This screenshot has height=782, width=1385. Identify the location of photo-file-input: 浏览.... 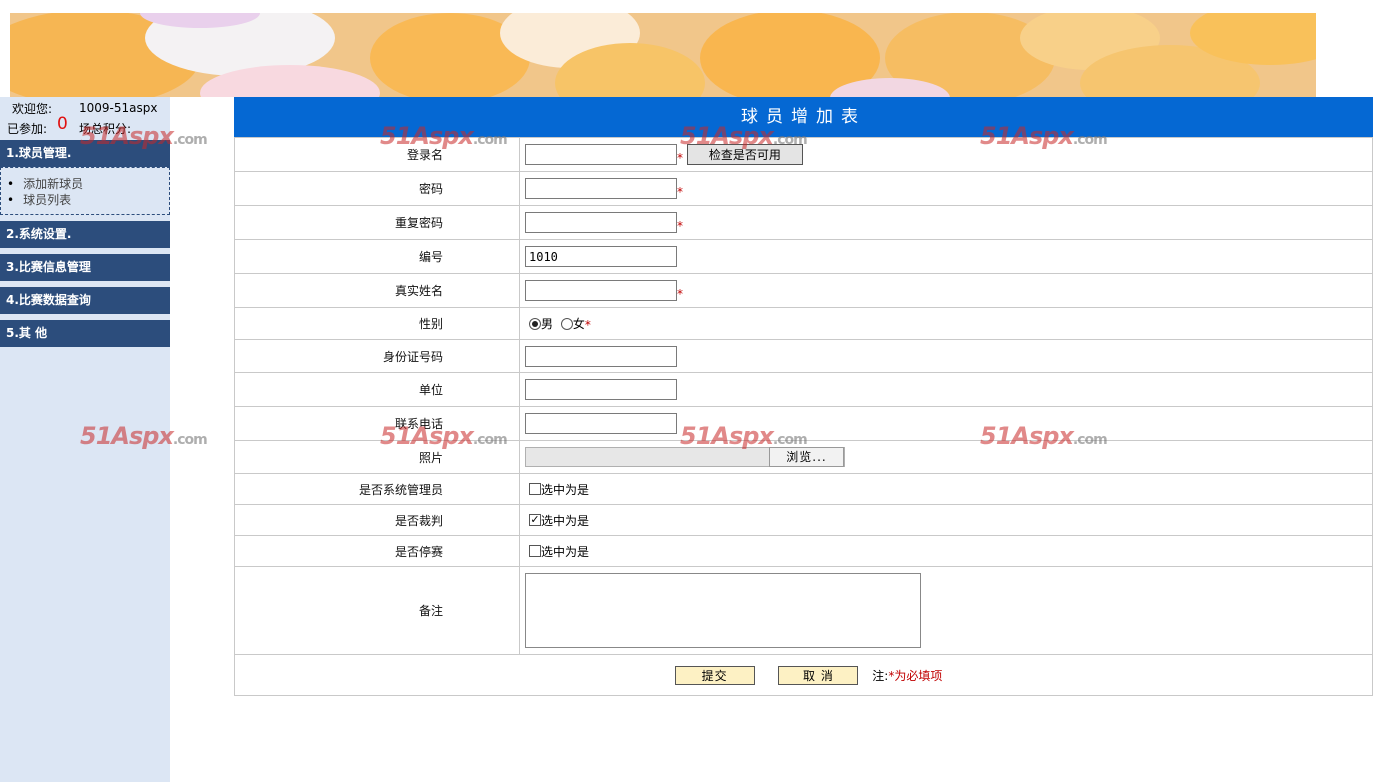
(685, 457).